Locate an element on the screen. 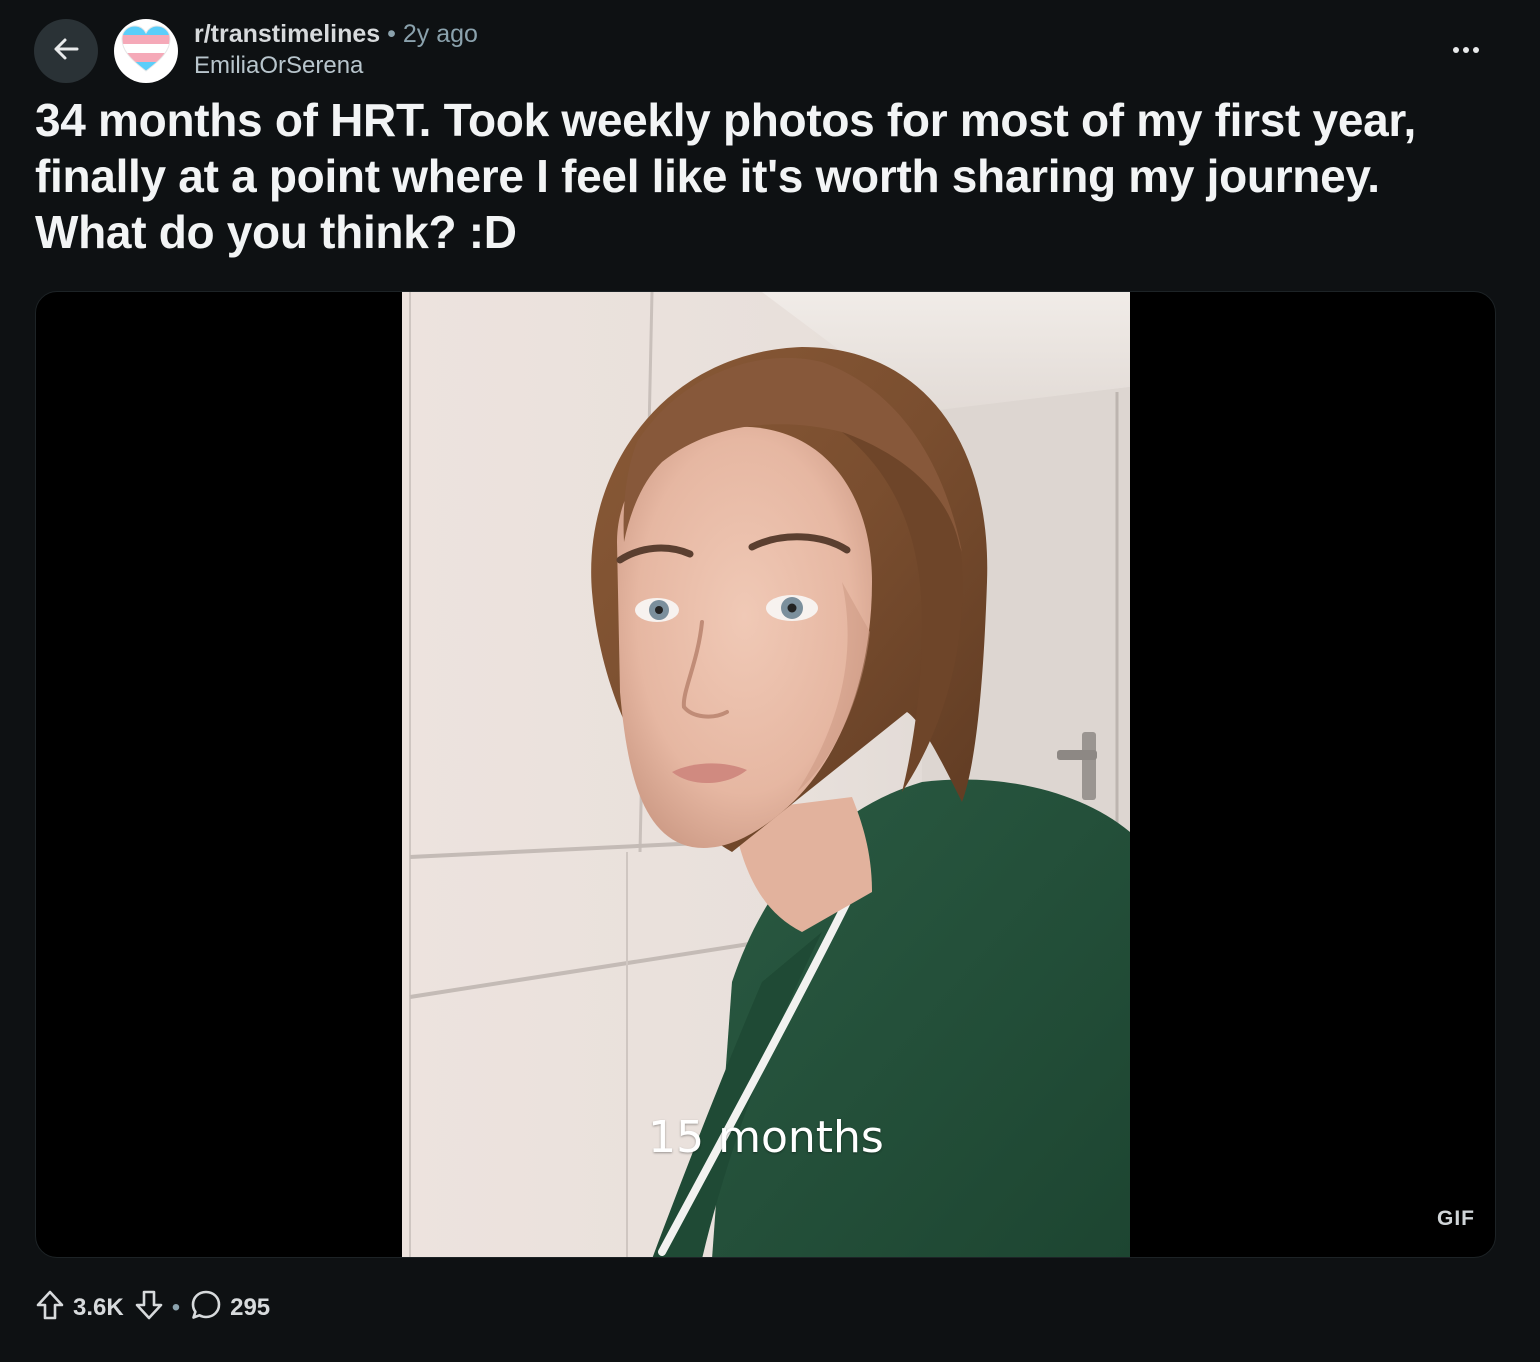 This screenshot has width=1540, height=1362. downvote-button is located at coordinates (149, 1308).